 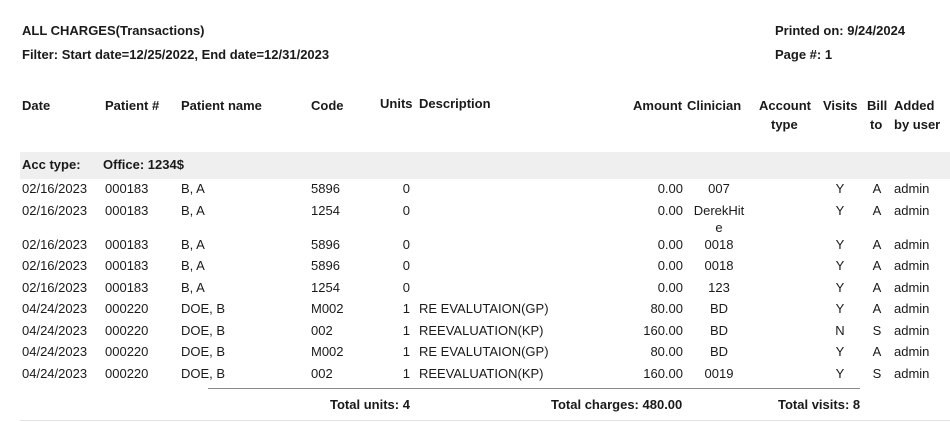 I want to click on col-header-amount: Amount, so click(x=658, y=105).